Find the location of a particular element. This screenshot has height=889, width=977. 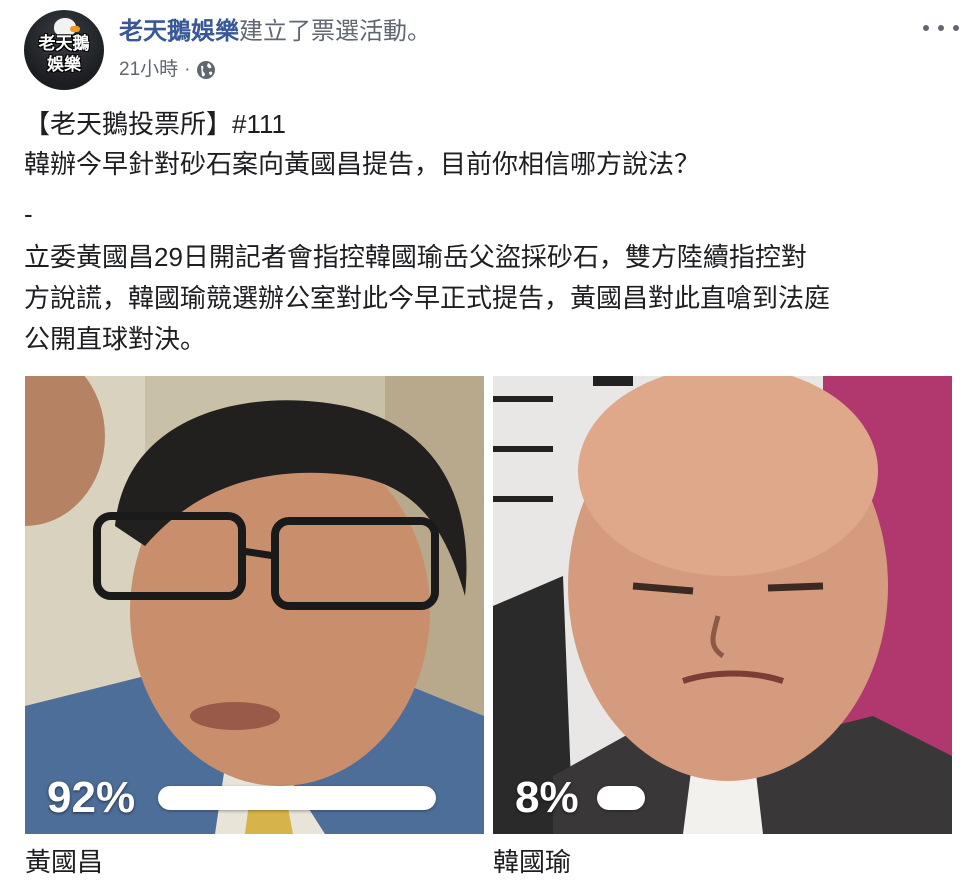

more-options-icon is located at coordinates (941, 28).